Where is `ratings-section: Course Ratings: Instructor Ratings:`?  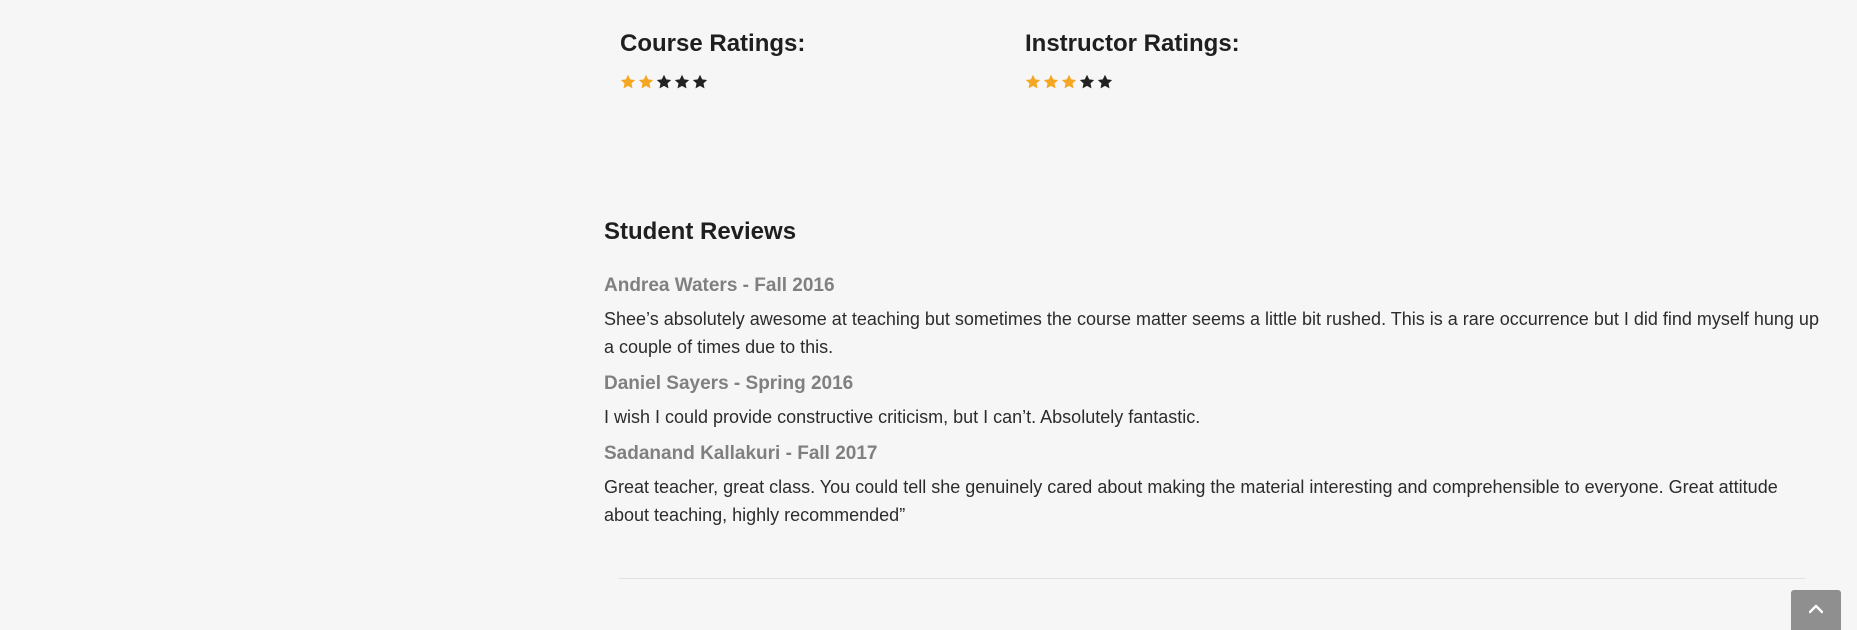
ratings-section: Course Ratings: Instructor Ratings: is located at coordinates (928, 68).